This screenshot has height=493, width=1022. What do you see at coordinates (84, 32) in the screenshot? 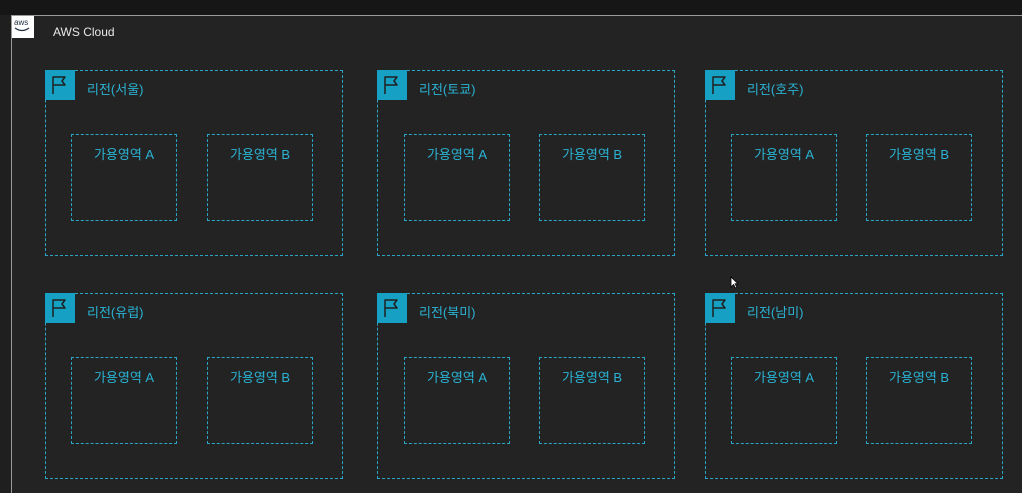
I see `cloud-title: AWS Cloud` at bounding box center [84, 32].